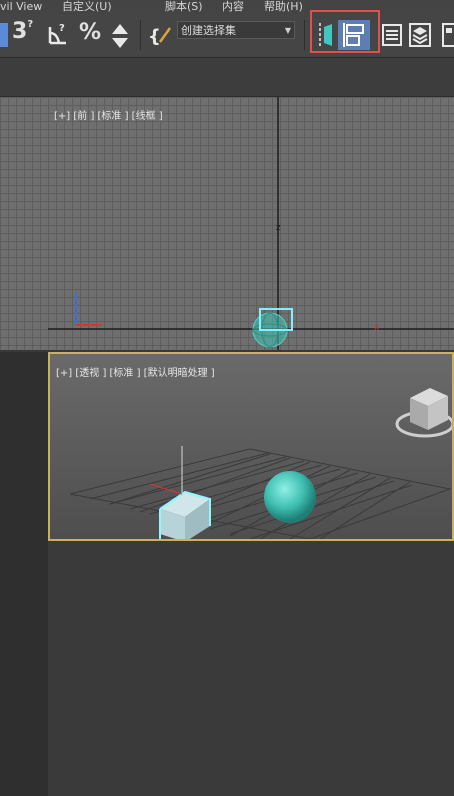 Image resolution: width=454 pixels, height=796 pixels. I want to click on percent-snap-button: %, so click(90, 32).